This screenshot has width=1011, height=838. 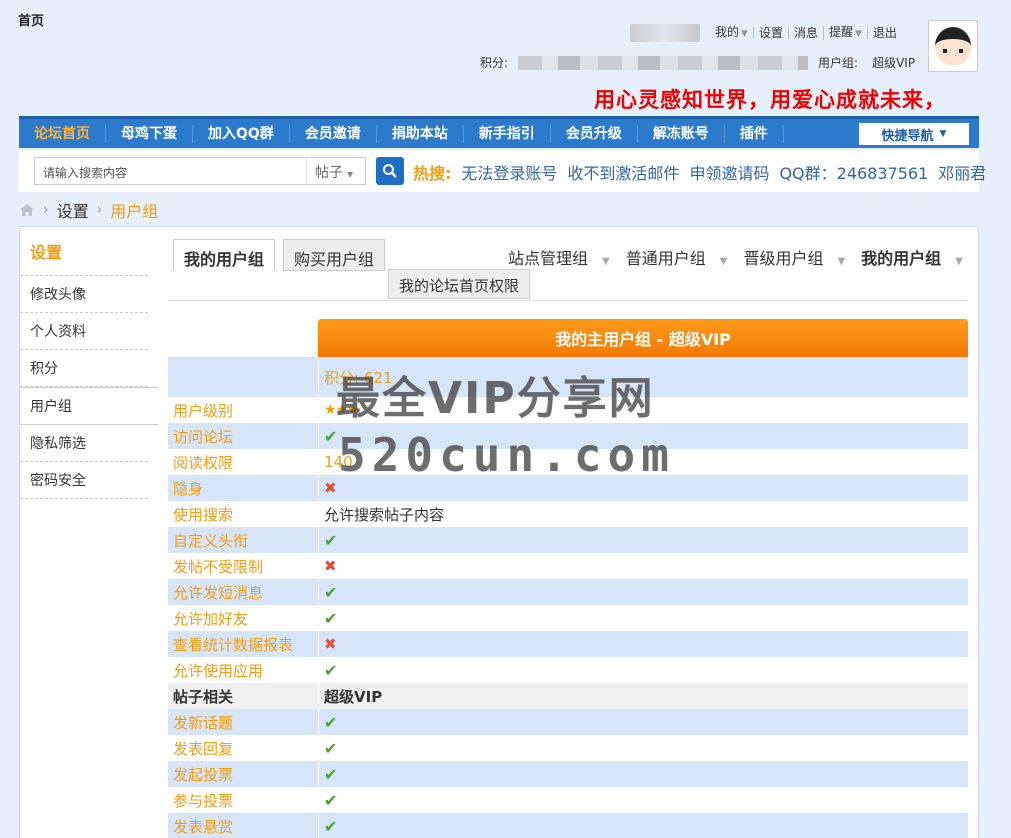 I want to click on chevron-right-icon: ›, so click(x=46, y=210).